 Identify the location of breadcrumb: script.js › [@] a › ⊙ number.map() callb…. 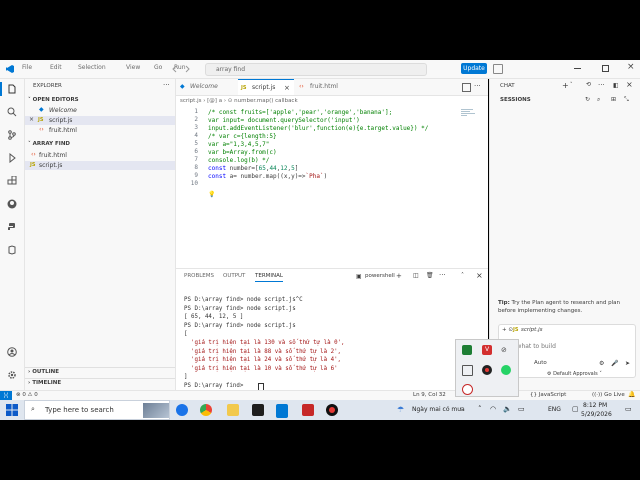
(239, 101).